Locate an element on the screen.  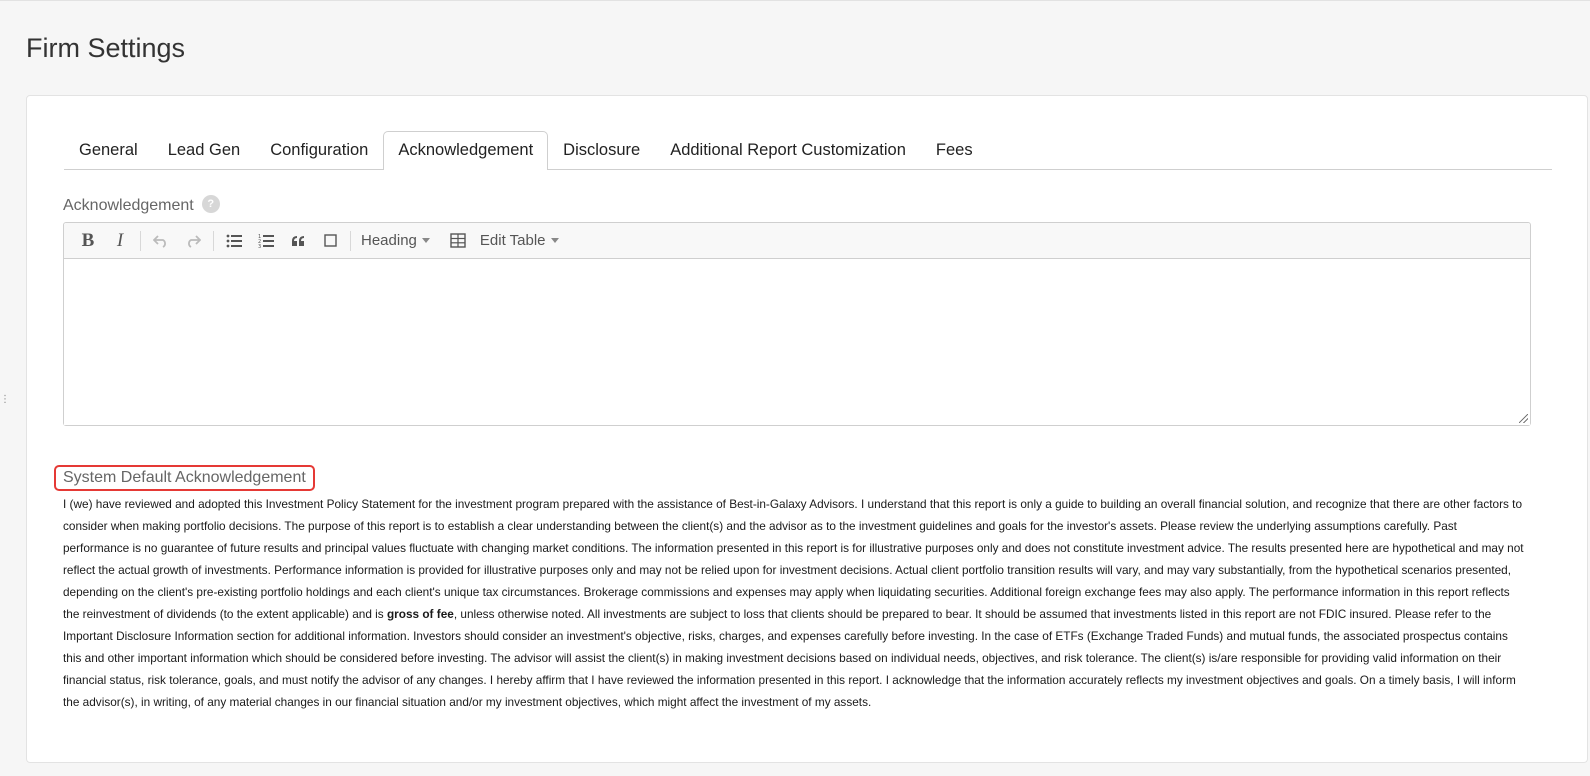
undo-icon is located at coordinates (159, 241).